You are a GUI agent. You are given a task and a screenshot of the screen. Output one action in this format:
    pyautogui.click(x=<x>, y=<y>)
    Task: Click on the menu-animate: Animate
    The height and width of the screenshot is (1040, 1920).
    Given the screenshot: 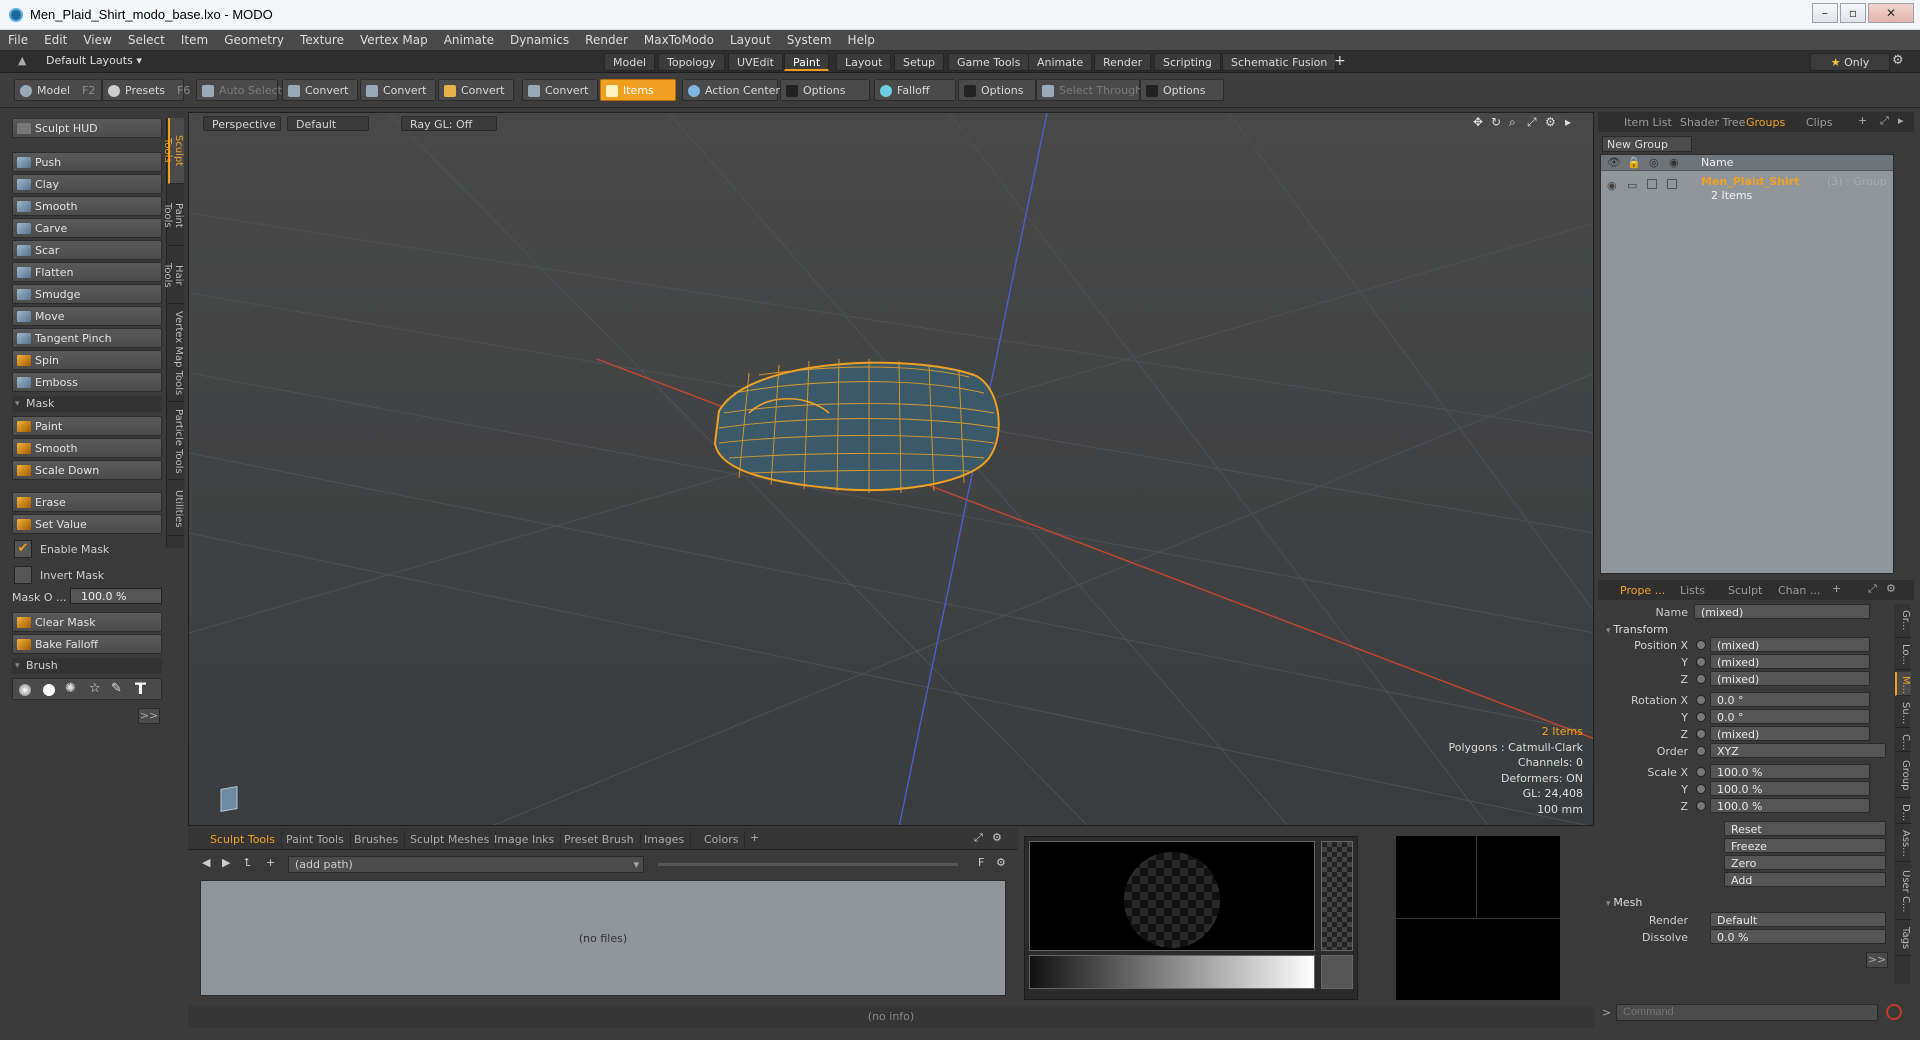 What is the action you would take?
    pyautogui.click(x=469, y=40)
    